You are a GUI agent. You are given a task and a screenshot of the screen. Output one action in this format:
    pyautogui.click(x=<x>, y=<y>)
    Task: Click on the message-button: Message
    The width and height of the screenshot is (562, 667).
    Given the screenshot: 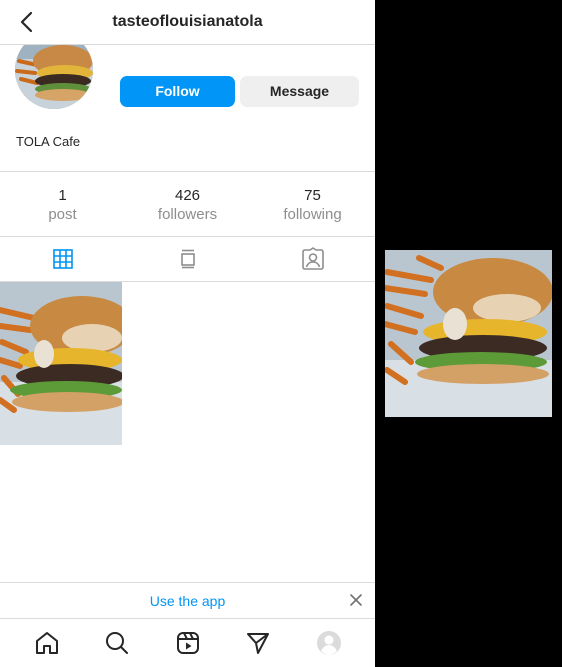 What is the action you would take?
    pyautogui.click(x=299, y=91)
    